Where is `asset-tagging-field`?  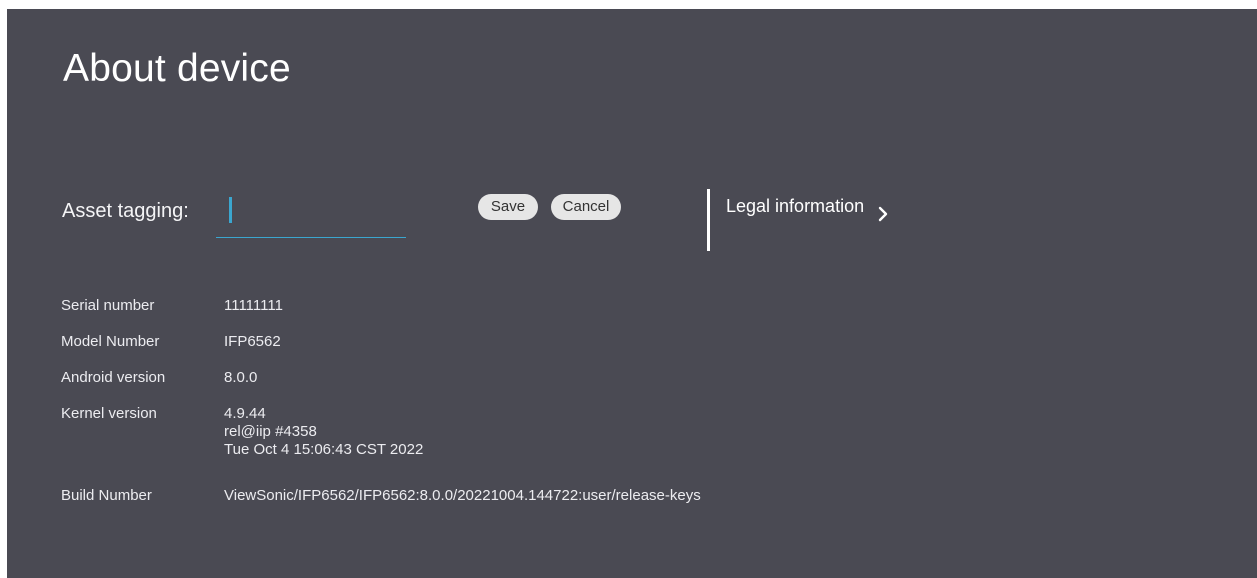
asset-tagging-field is located at coordinates (311, 213).